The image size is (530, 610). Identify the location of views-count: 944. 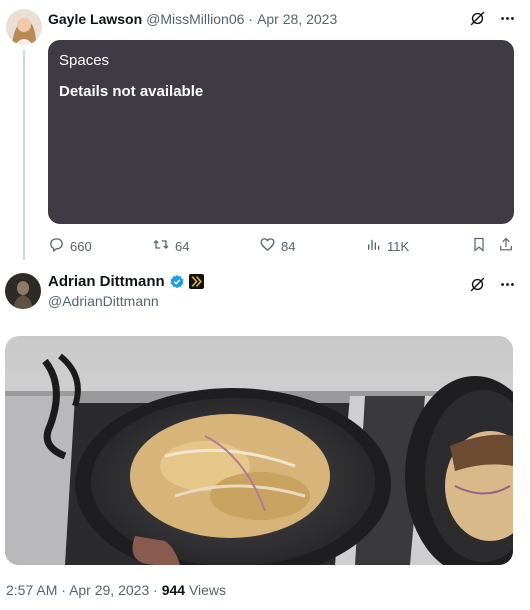
(173, 590).